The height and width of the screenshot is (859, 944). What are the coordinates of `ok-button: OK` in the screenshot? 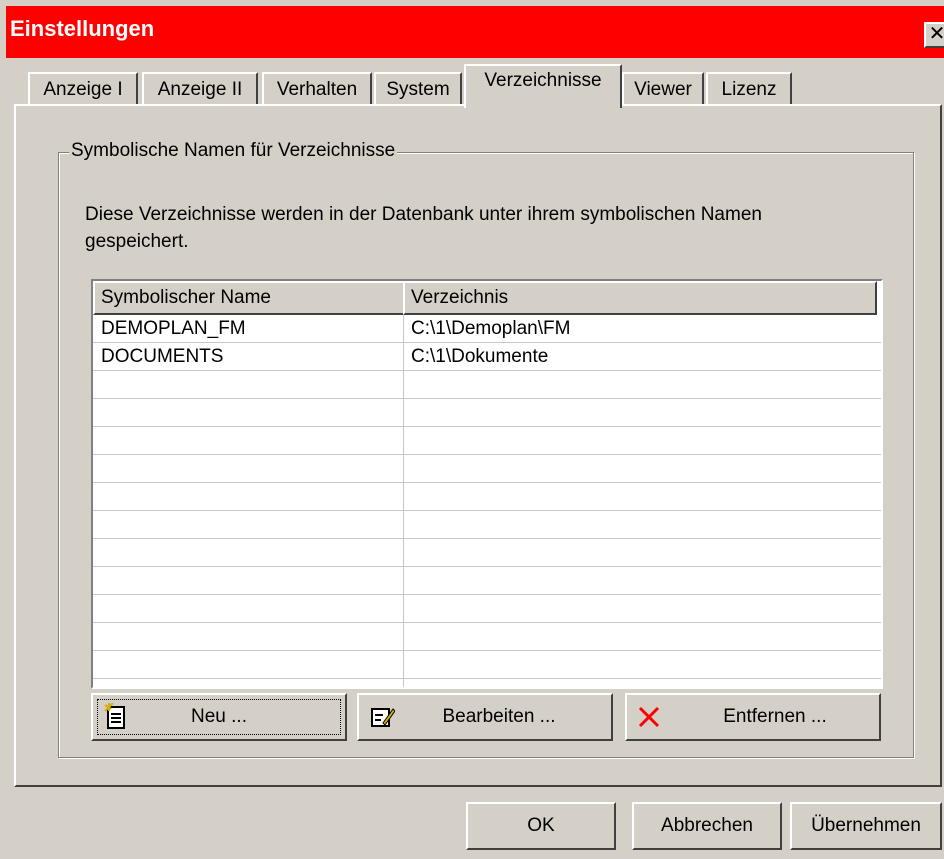 It's located at (541, 826).